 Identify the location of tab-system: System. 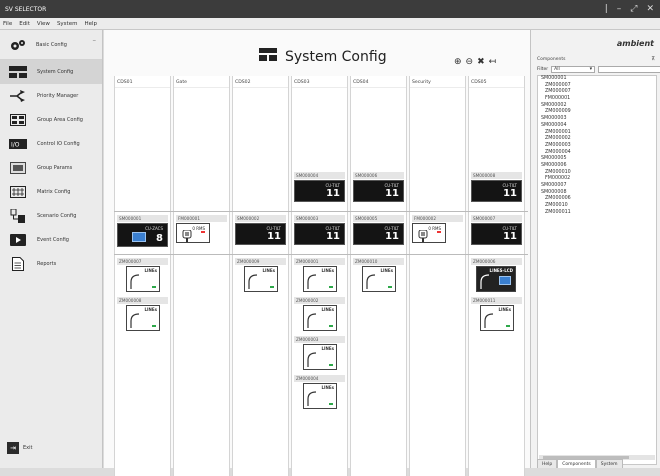
(609, 463).